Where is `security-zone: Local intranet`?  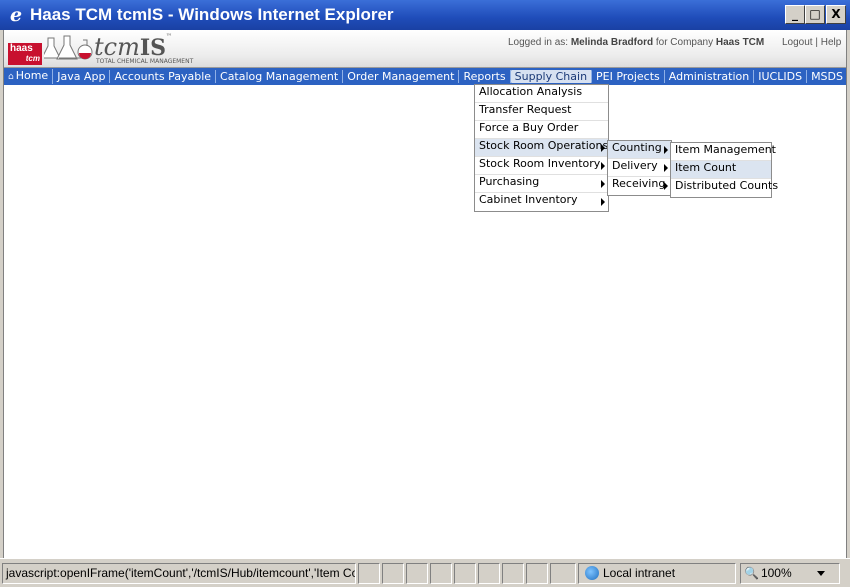
security-zone: Local intranet is located at coordinates (657, 573).